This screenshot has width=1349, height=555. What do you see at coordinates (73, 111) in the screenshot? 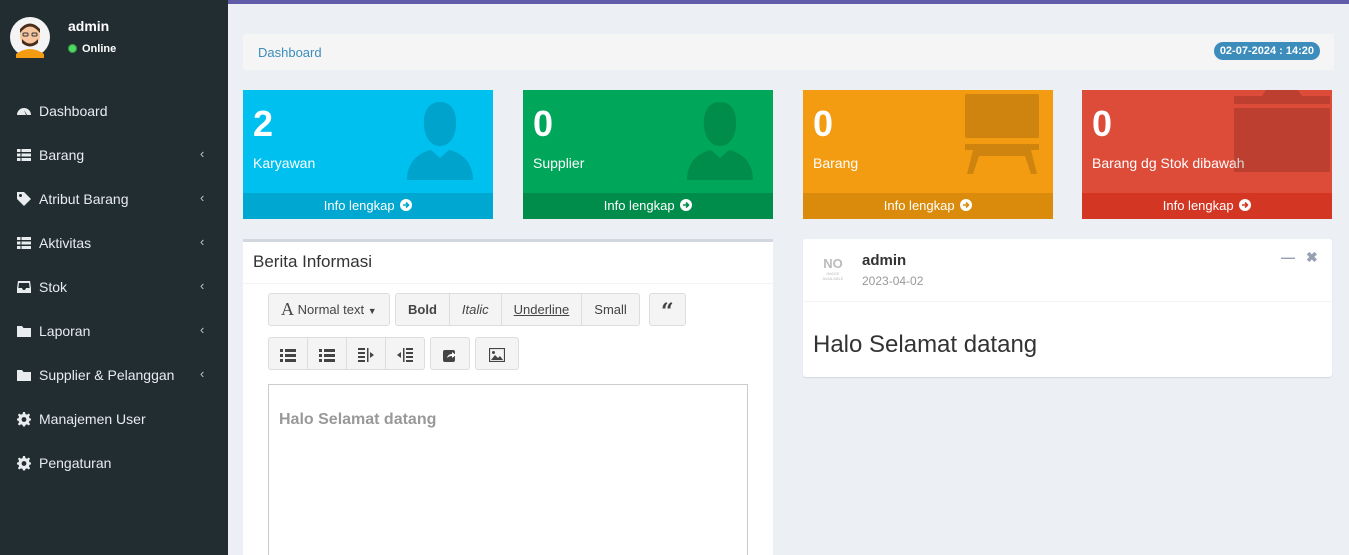
I see `sidebar-item-label: Dashboard` at bounding box center [73, 111].